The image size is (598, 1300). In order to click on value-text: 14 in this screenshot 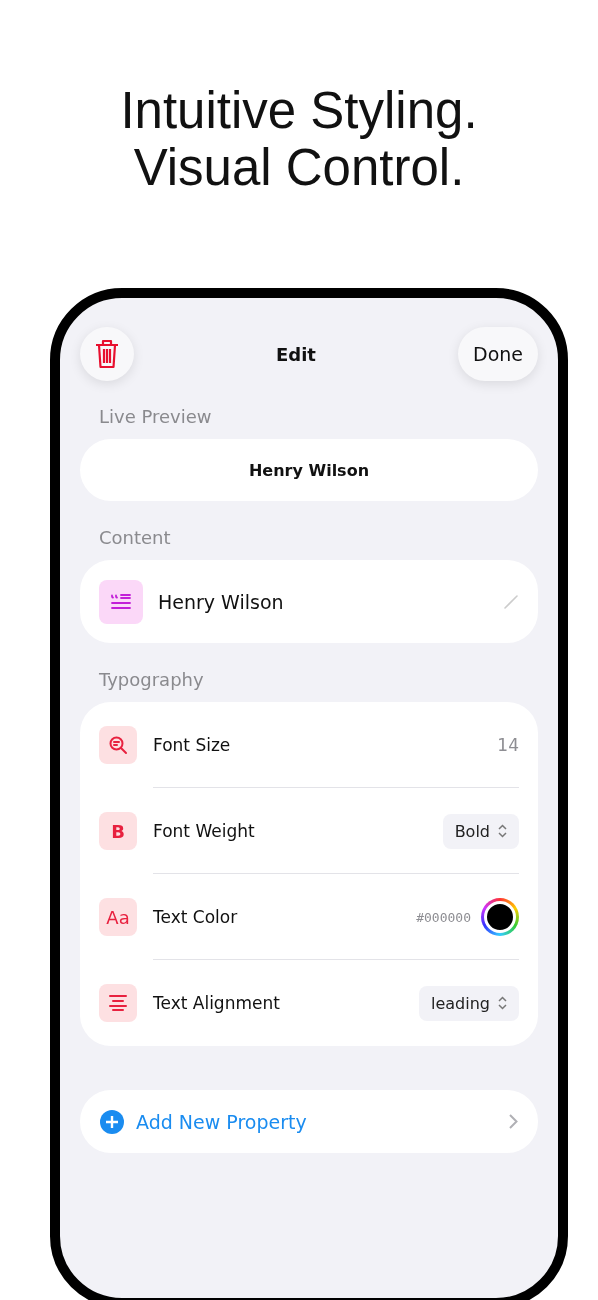, I will do `click(508, 745)`.